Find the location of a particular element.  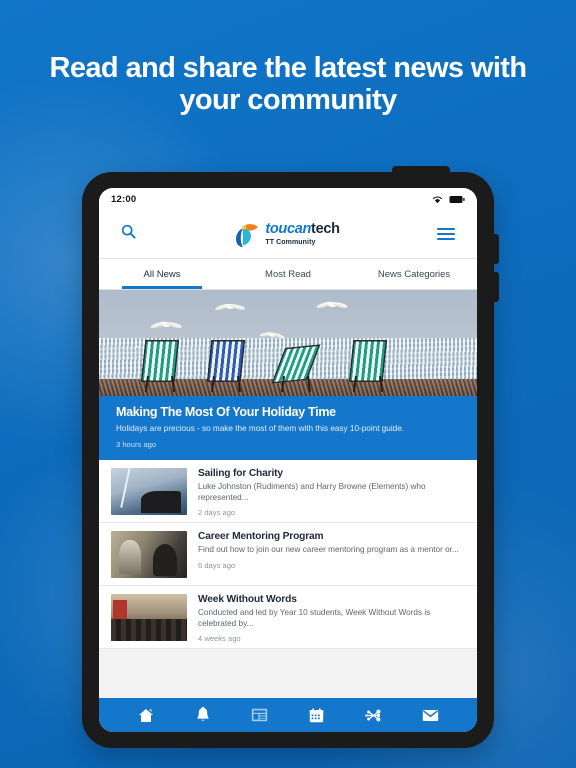

article-timestamp: 2 days ago is located at coordinates (217, 512).